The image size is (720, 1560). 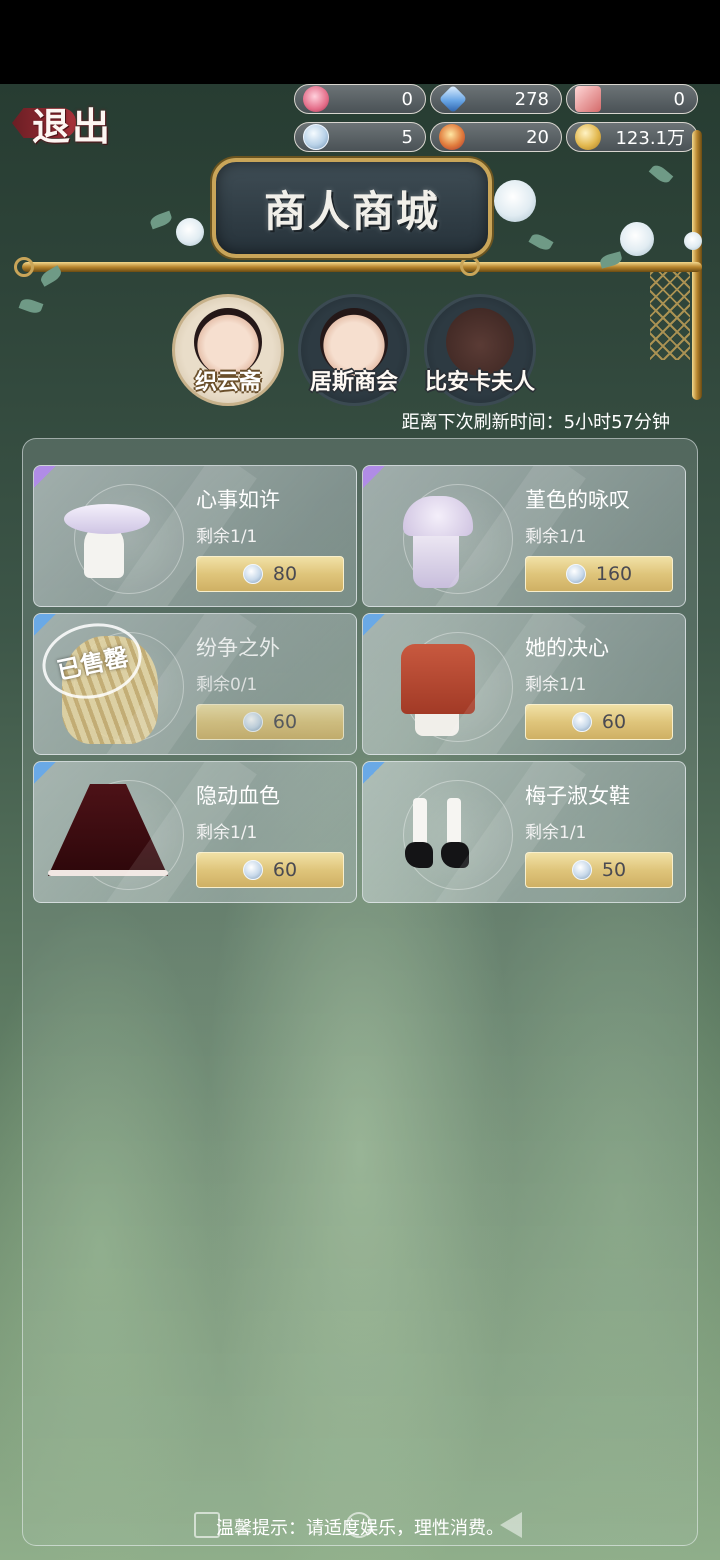 What do you see at coordinates (24, 267) in the screenshot?
I see `rail-scroll-left` at bounding box center [24, 267].